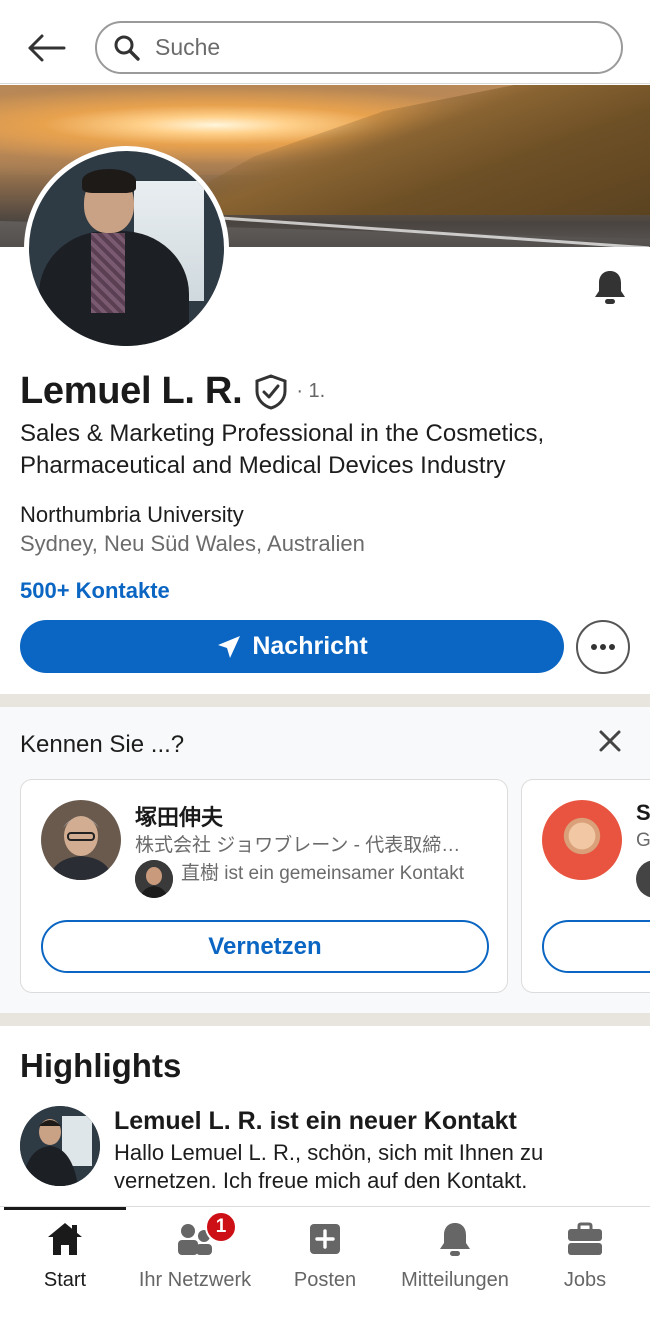 This screenshot has width=650, height=1339. Describe the element at coordinates (131, 391) in the screenshot. I see `profile-name: Lemuel L. R.` at that location.